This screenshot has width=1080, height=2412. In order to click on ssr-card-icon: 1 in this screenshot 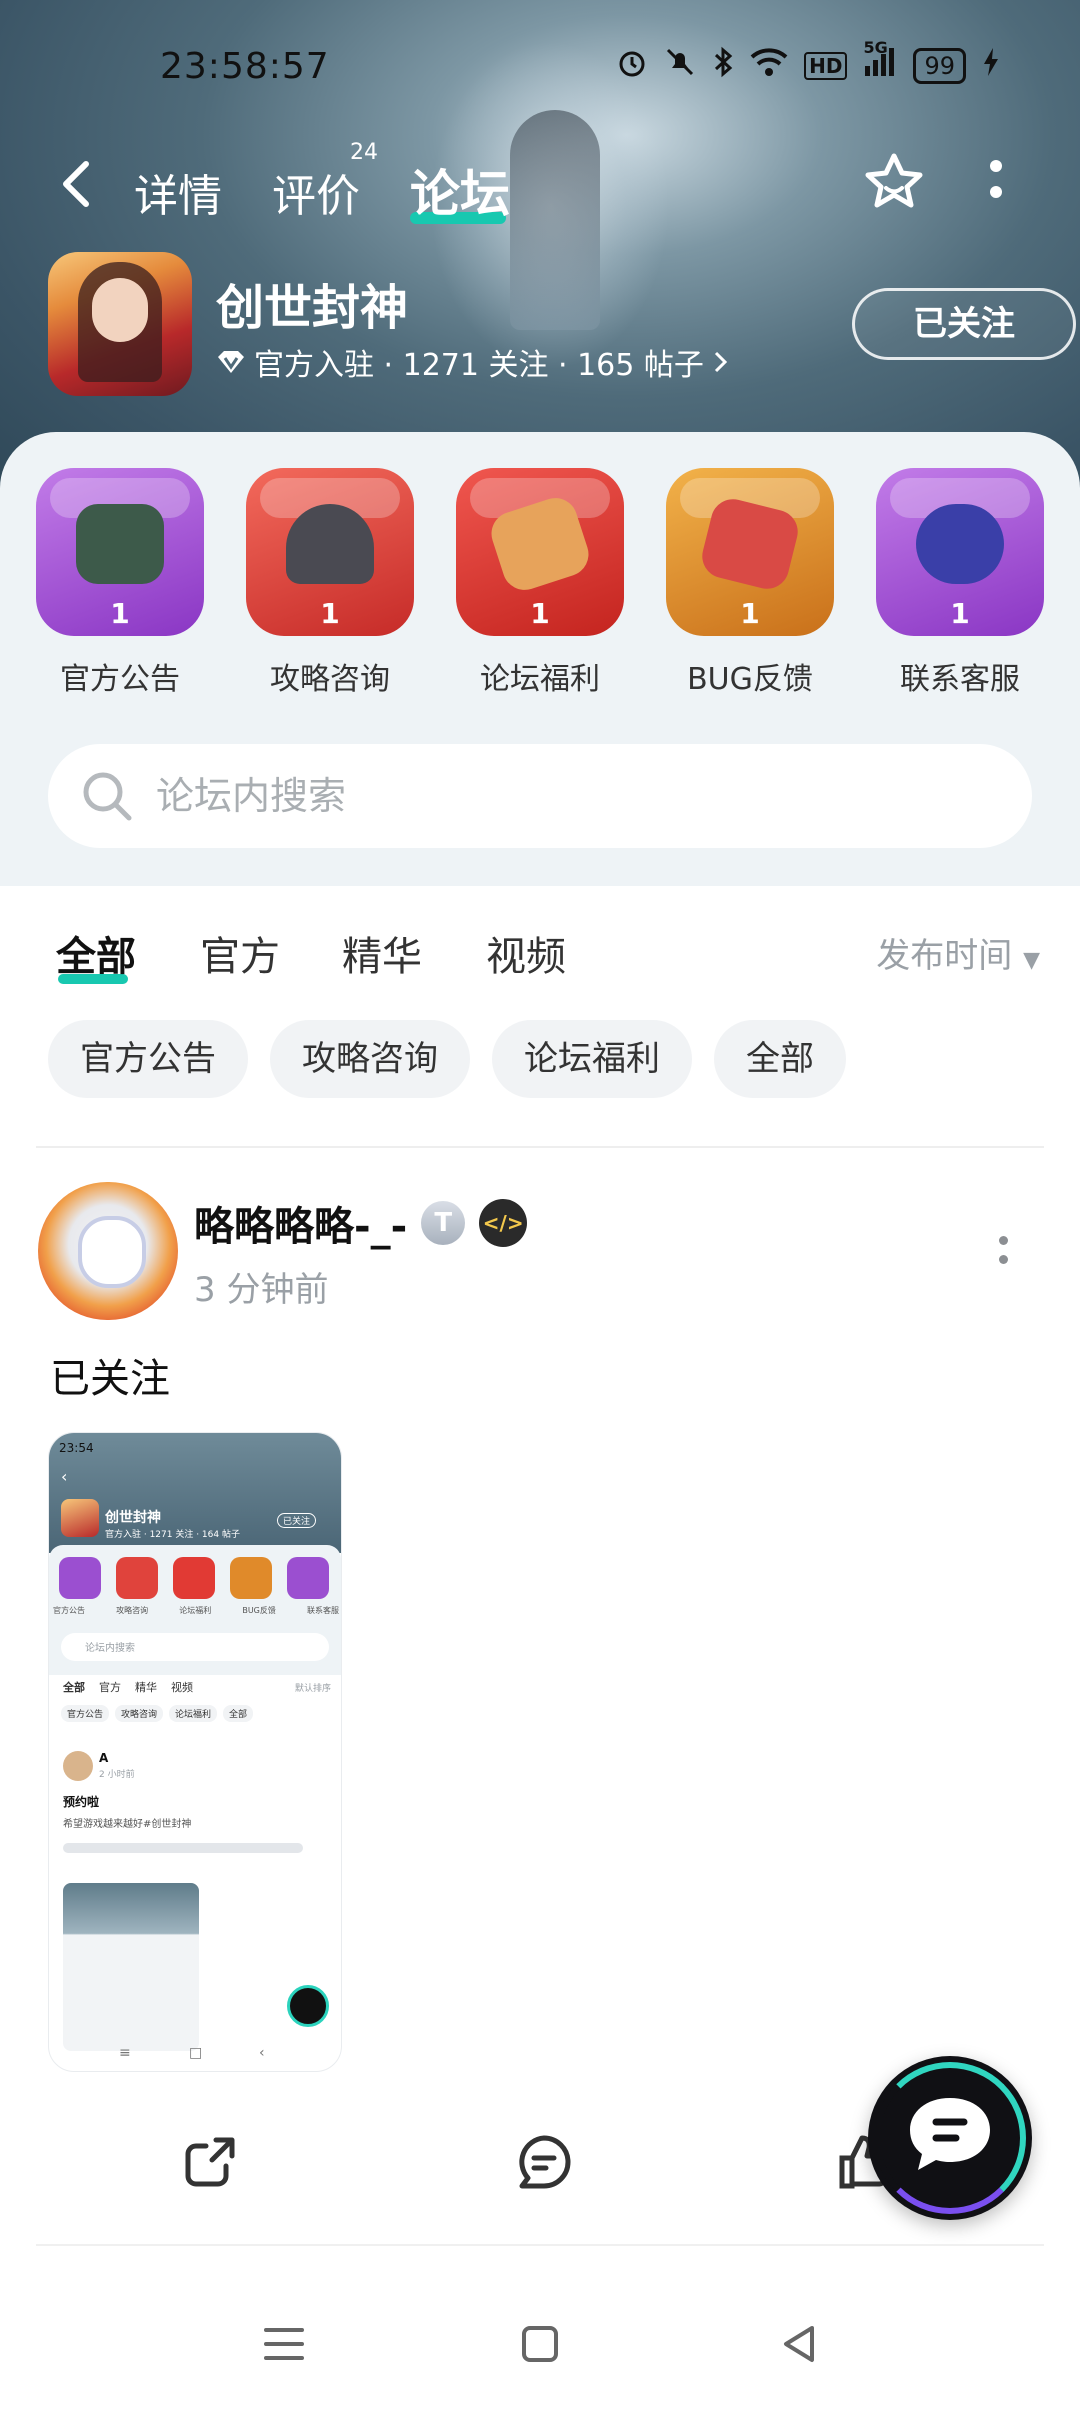, I will do `click(960, 552)`.